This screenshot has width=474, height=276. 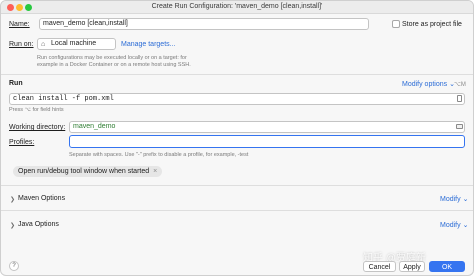 I want to click on maven-options-title: Maven Options, so click(x=41, y=198).